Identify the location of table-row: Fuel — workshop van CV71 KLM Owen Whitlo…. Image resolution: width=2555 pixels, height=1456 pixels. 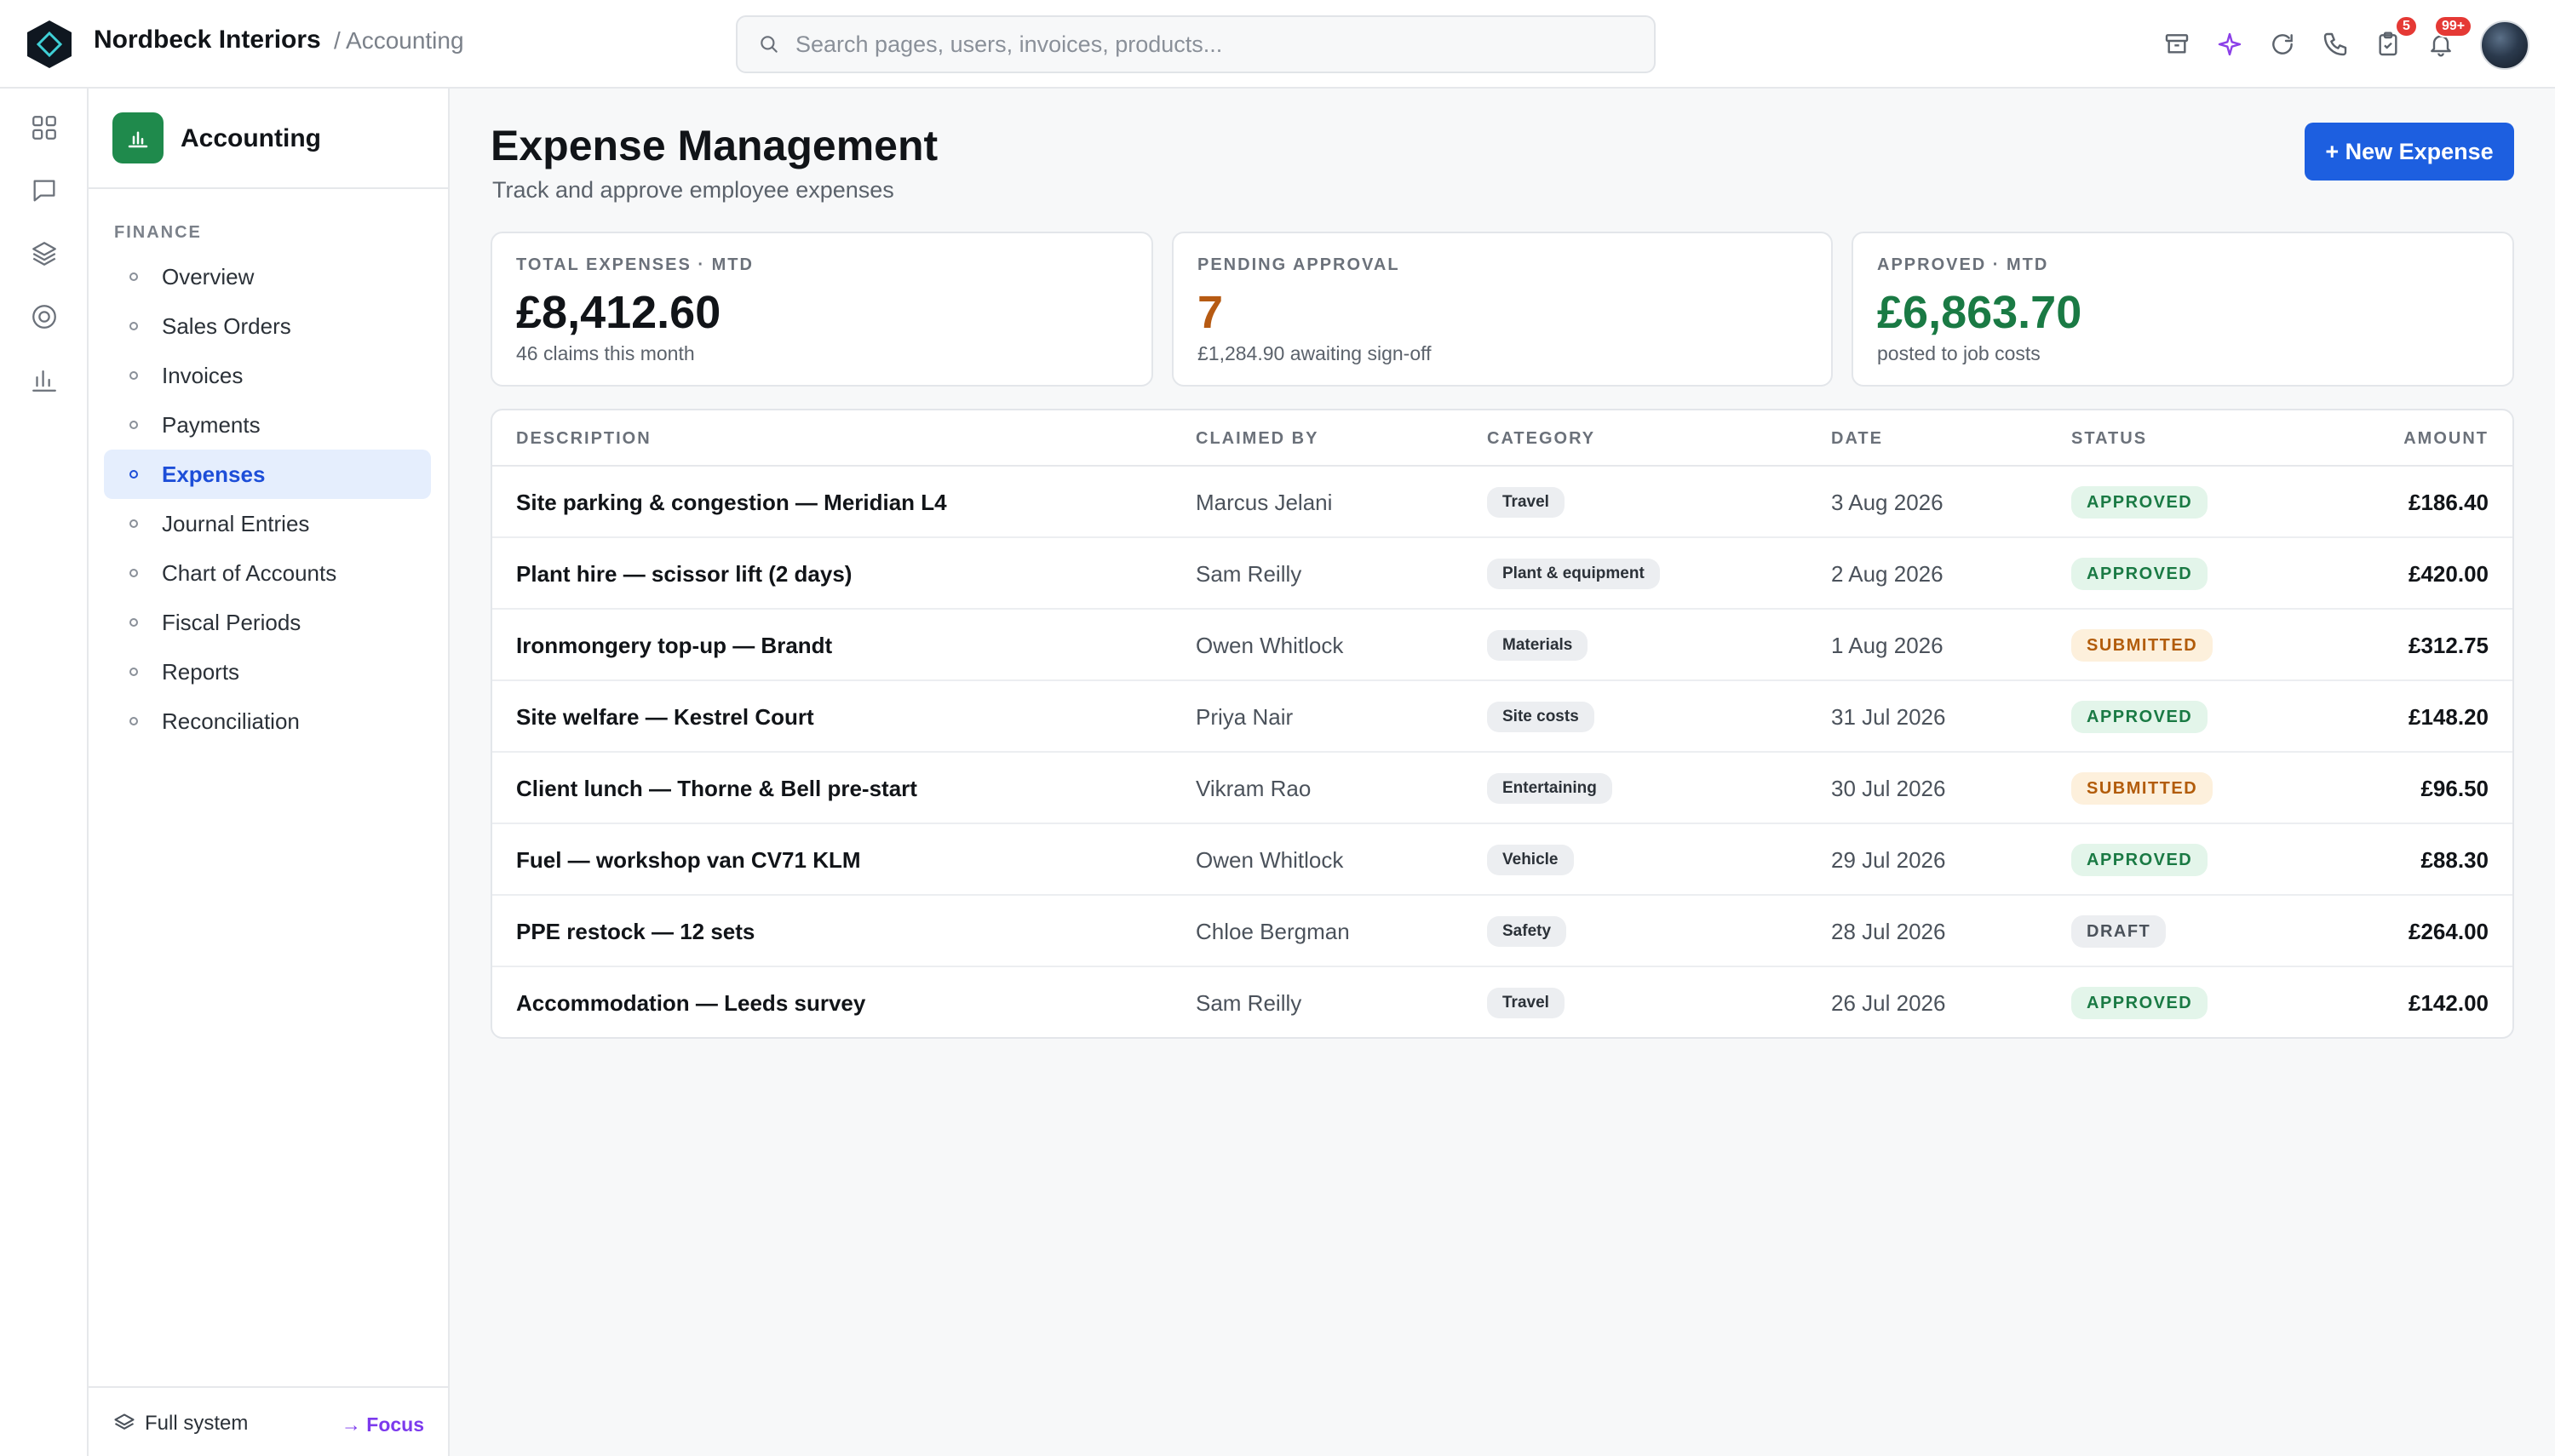
(1502, 860).